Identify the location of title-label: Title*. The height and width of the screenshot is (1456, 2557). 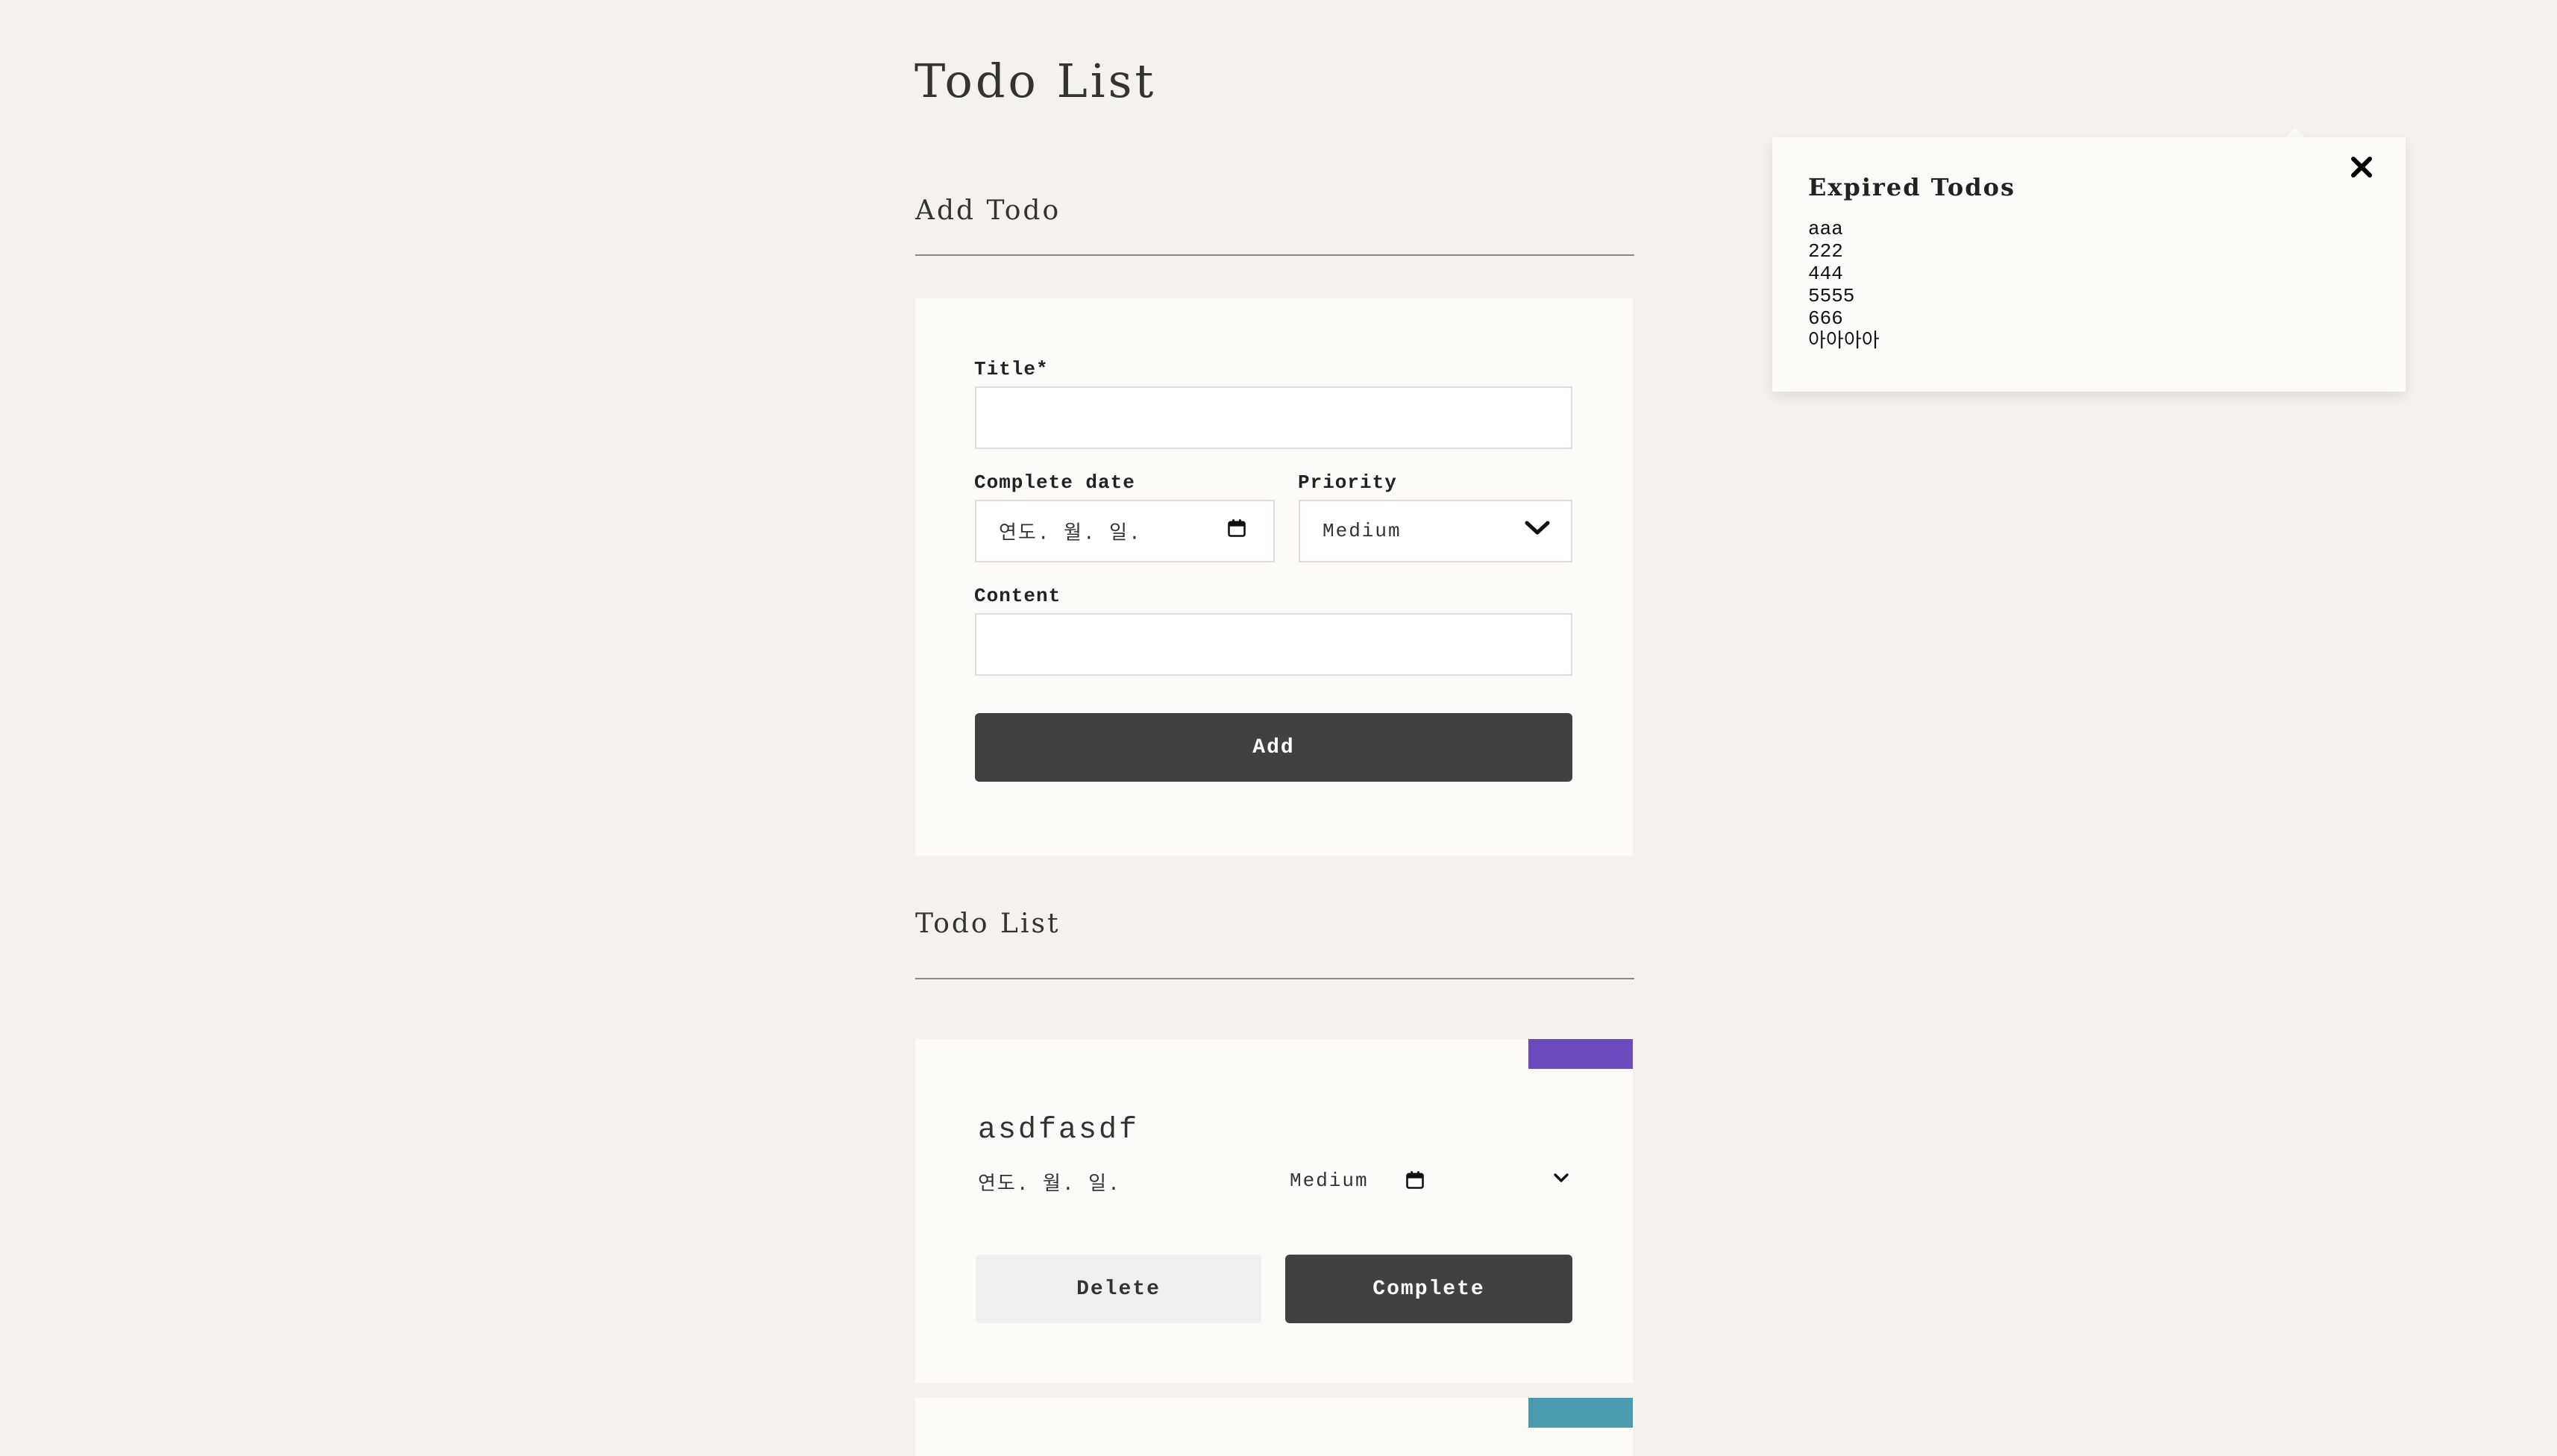
(1011, 369).